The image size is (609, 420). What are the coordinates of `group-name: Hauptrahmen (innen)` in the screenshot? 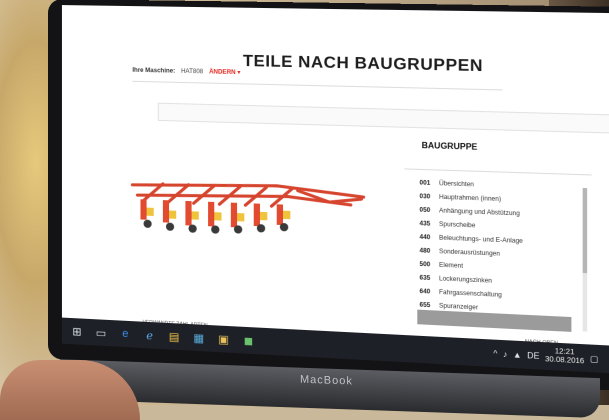 It's located at (470, 198).